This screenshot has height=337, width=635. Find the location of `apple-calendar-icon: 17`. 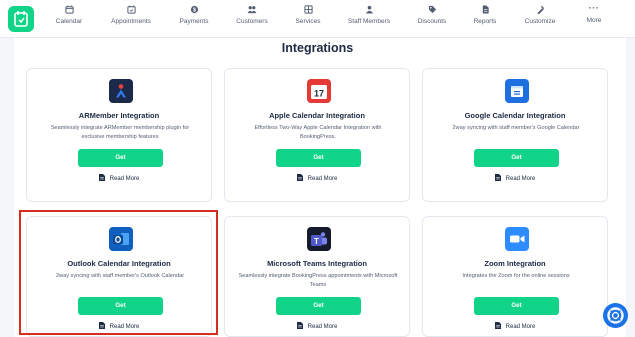

apple-calendar-icon: 17 is located at coordinates (319, 91).